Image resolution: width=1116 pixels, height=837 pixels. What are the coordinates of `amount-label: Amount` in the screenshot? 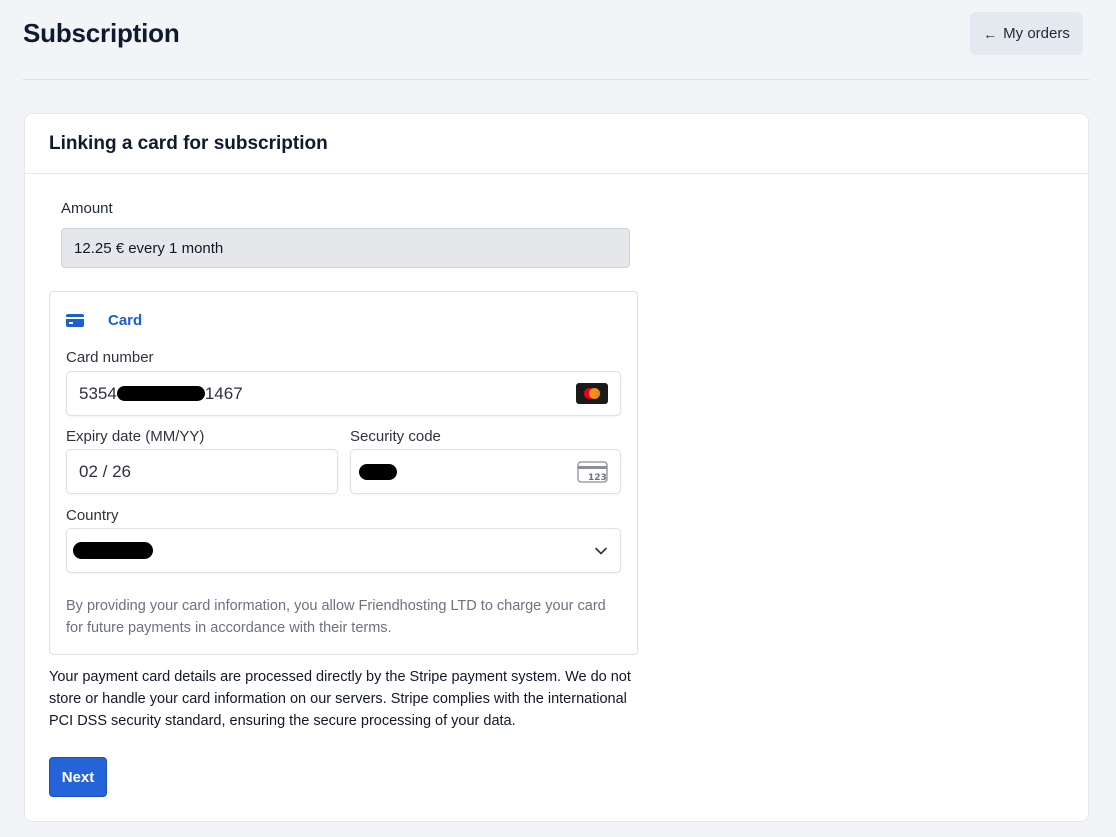 It's located at (87, 208).